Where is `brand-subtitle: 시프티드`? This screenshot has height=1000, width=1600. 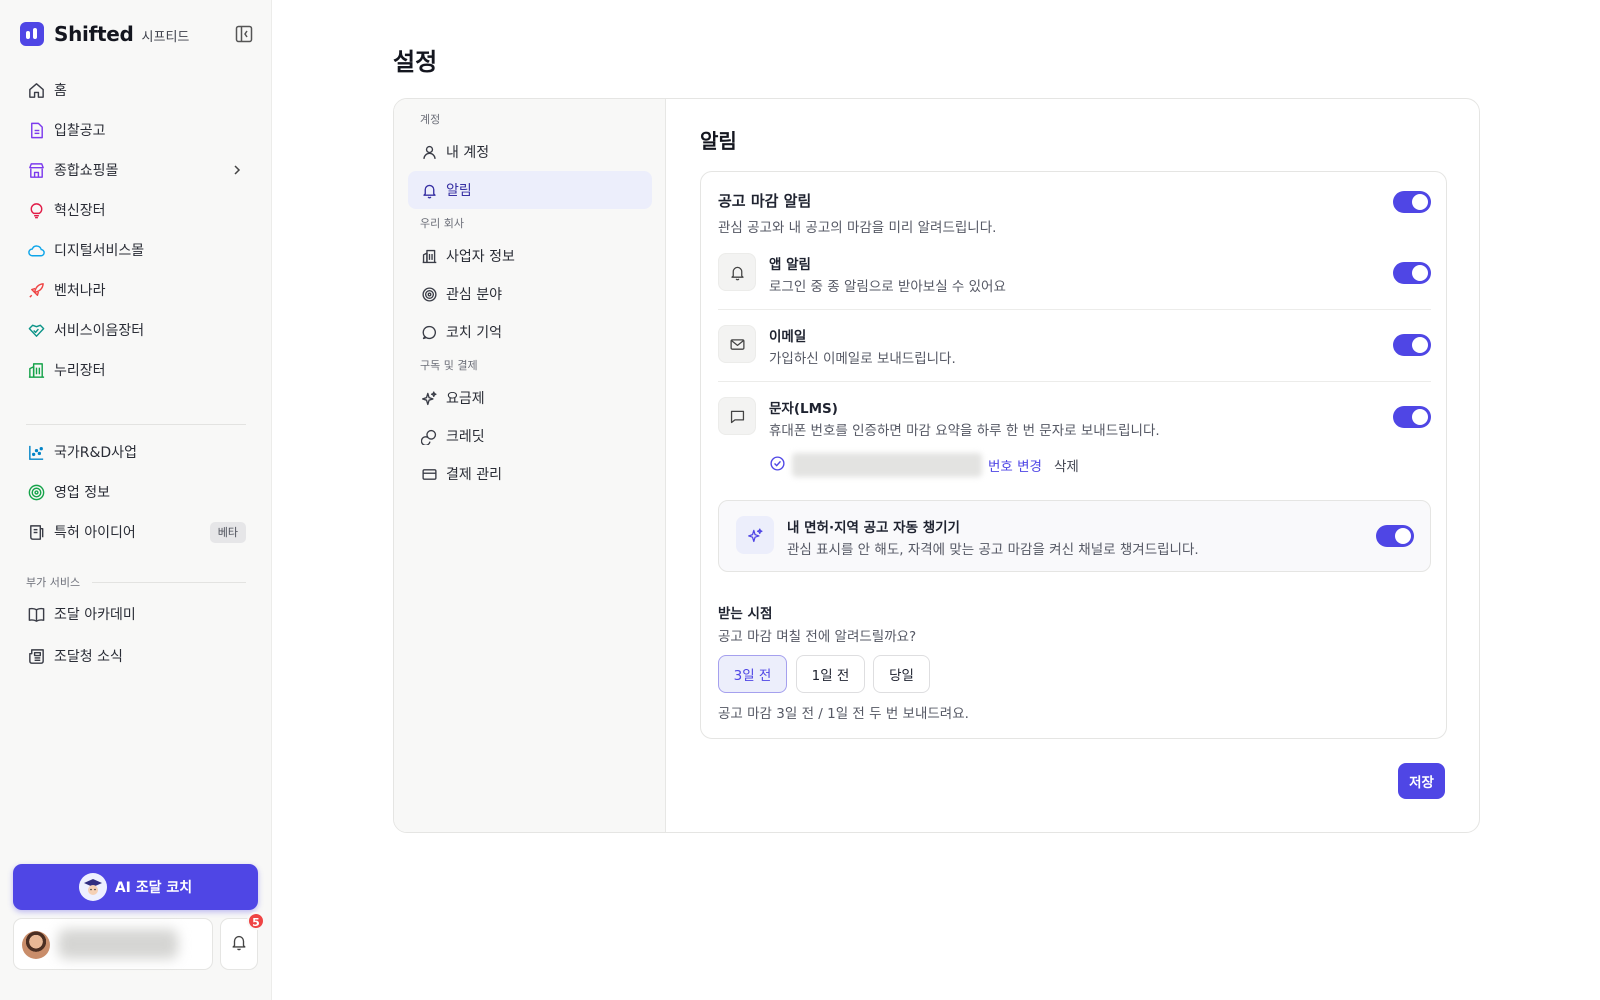 brand-subtitle: 시프티드 is located at coordinates (165, 37).